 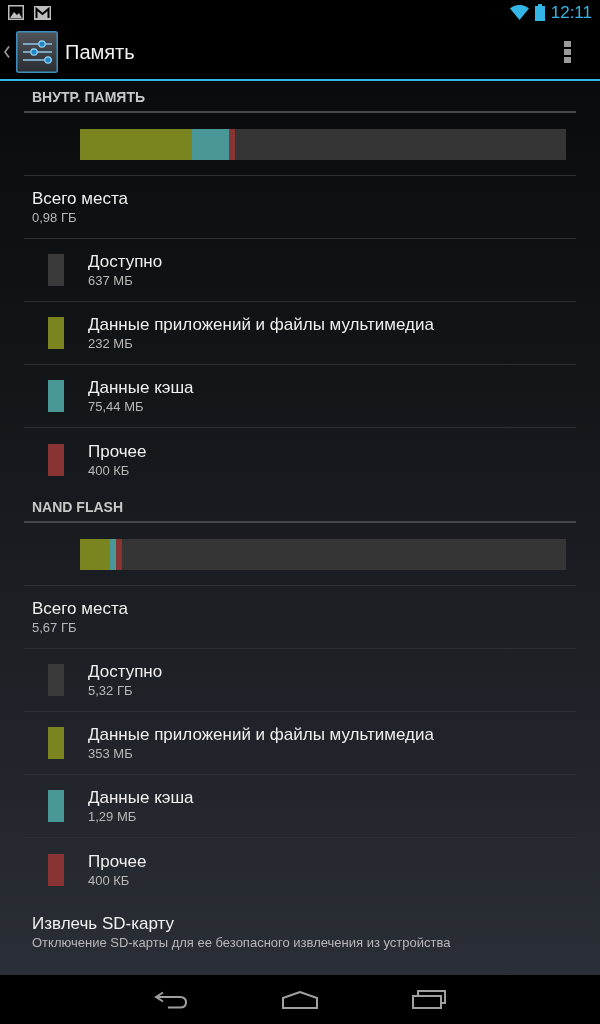 What do you see at coordinates (113, 816) in the screenshot?
I see `category-size: 1,29 МБ` at bounding box center [113, 816].